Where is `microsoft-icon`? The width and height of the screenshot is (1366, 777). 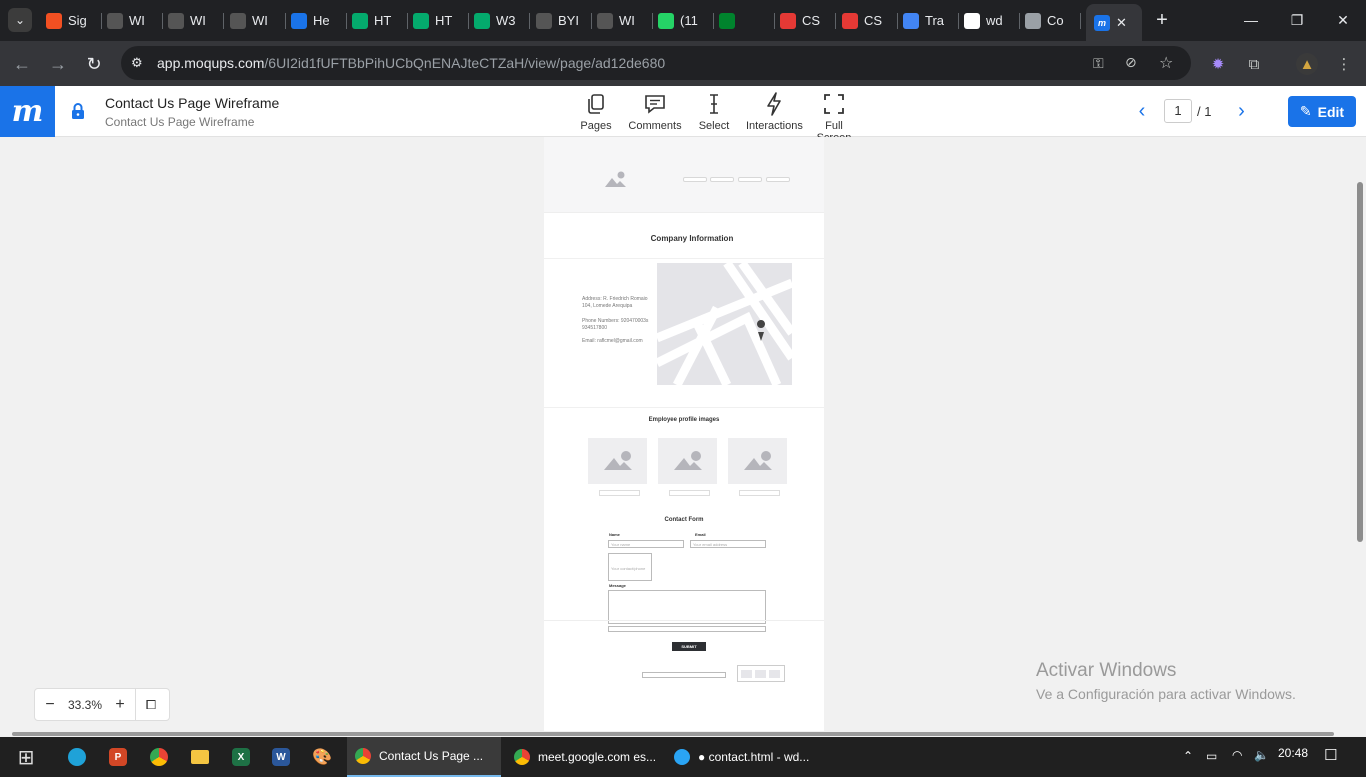 microsoft-icon is located at coordinates (54, 20).